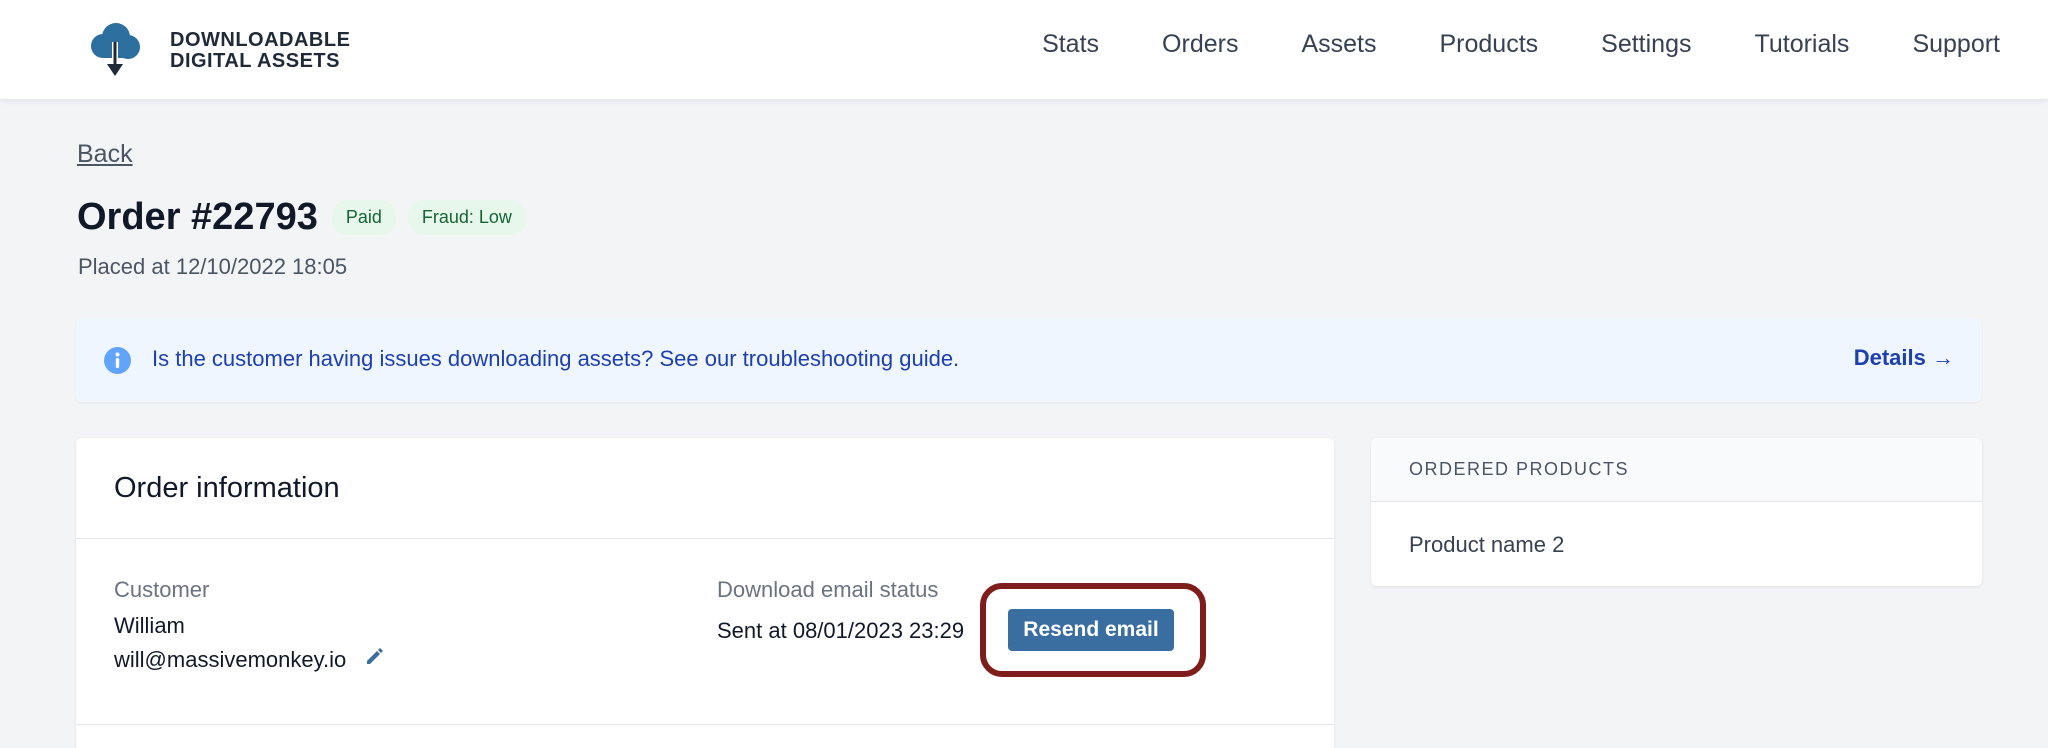 The image size is (2048, 748). I want to click on customer-label: Customer, so click(162, 589).